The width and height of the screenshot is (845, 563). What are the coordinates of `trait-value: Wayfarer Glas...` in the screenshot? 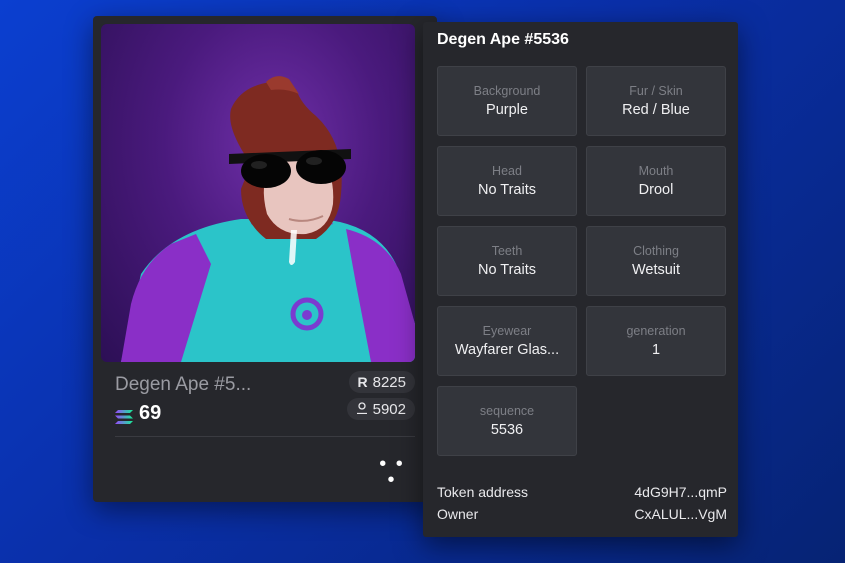 It's located at (507, 350).